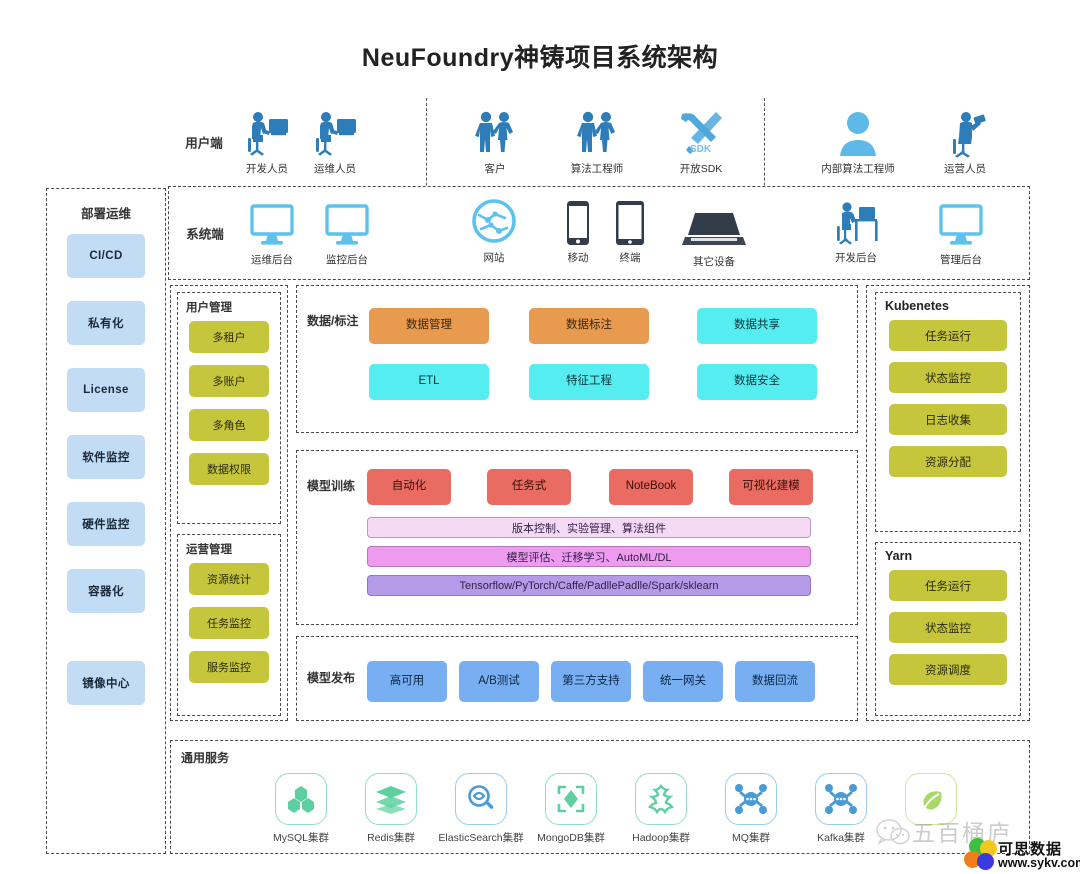  I want to click on release-chip-ab-test: A/B测试, so click(499, 681).